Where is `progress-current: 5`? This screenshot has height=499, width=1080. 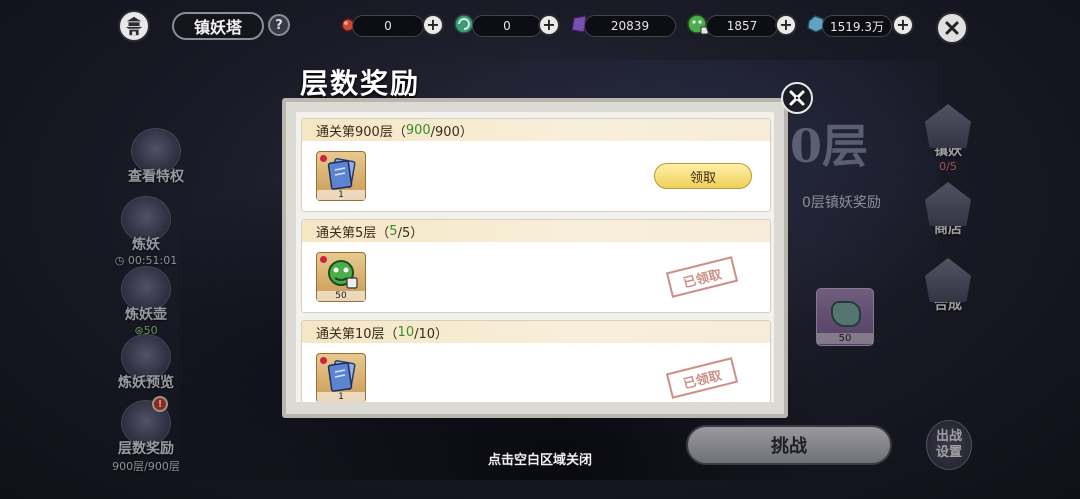
progress-current: 5 is located at coordinates (393, 231).